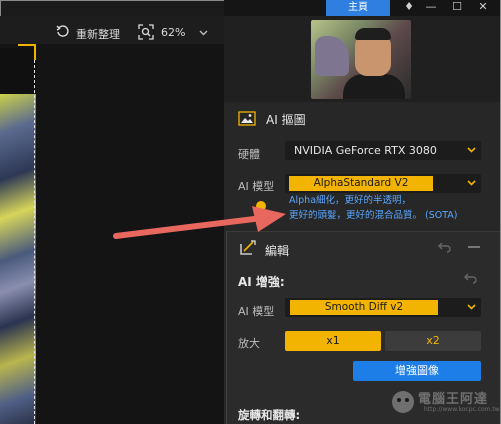 This screenshot has height=424, width=501. What do you see at coordinates (358, 8) in the screenshot?
I see `home-button: 主頁` at bounding box center [358, 8].